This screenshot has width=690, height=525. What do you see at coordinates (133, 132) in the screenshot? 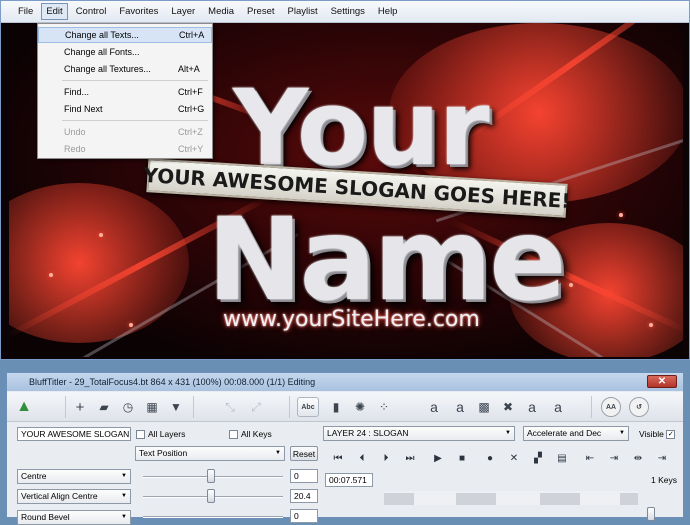
I see `menu-undo: Undo Ctrl+Z` at bounding box center [133, 132].